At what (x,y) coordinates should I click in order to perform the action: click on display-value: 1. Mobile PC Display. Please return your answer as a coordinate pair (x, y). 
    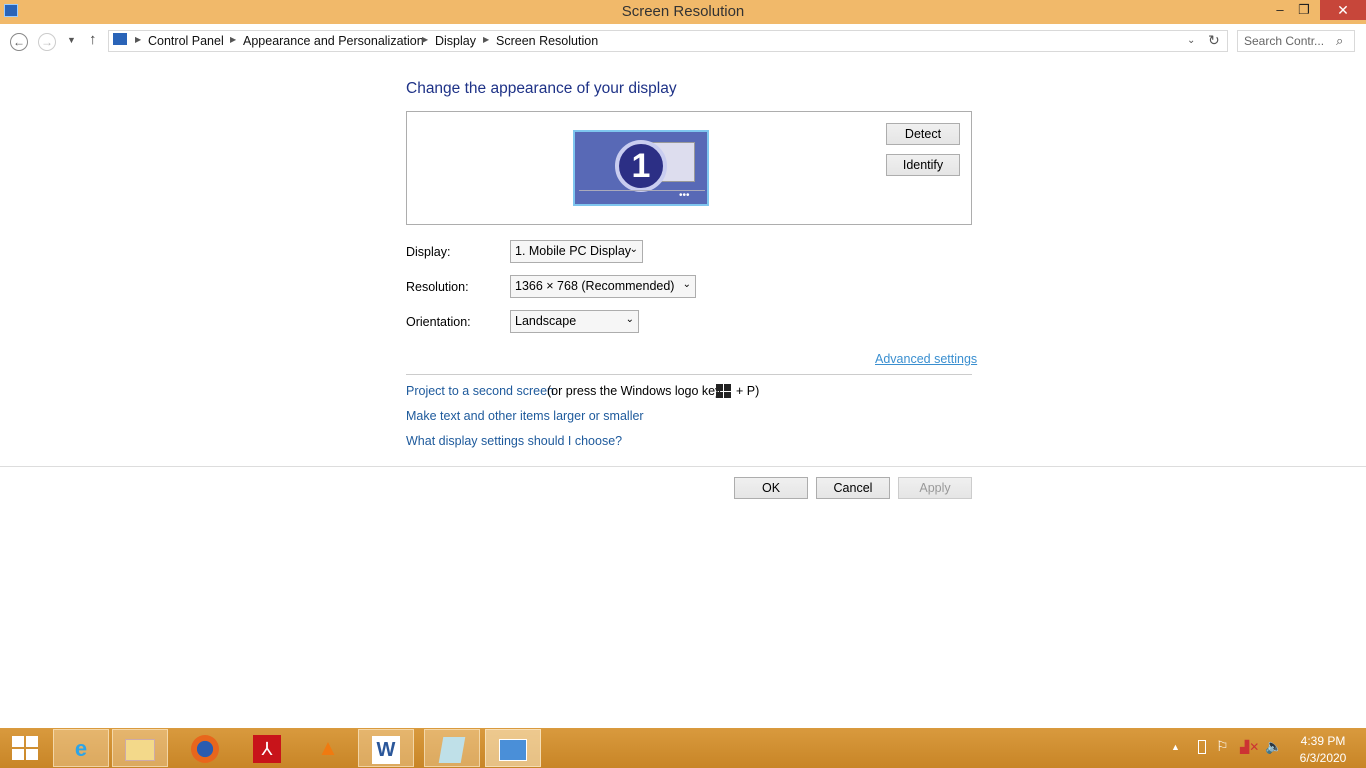
    Looking at the image, I should click on (573, 251).